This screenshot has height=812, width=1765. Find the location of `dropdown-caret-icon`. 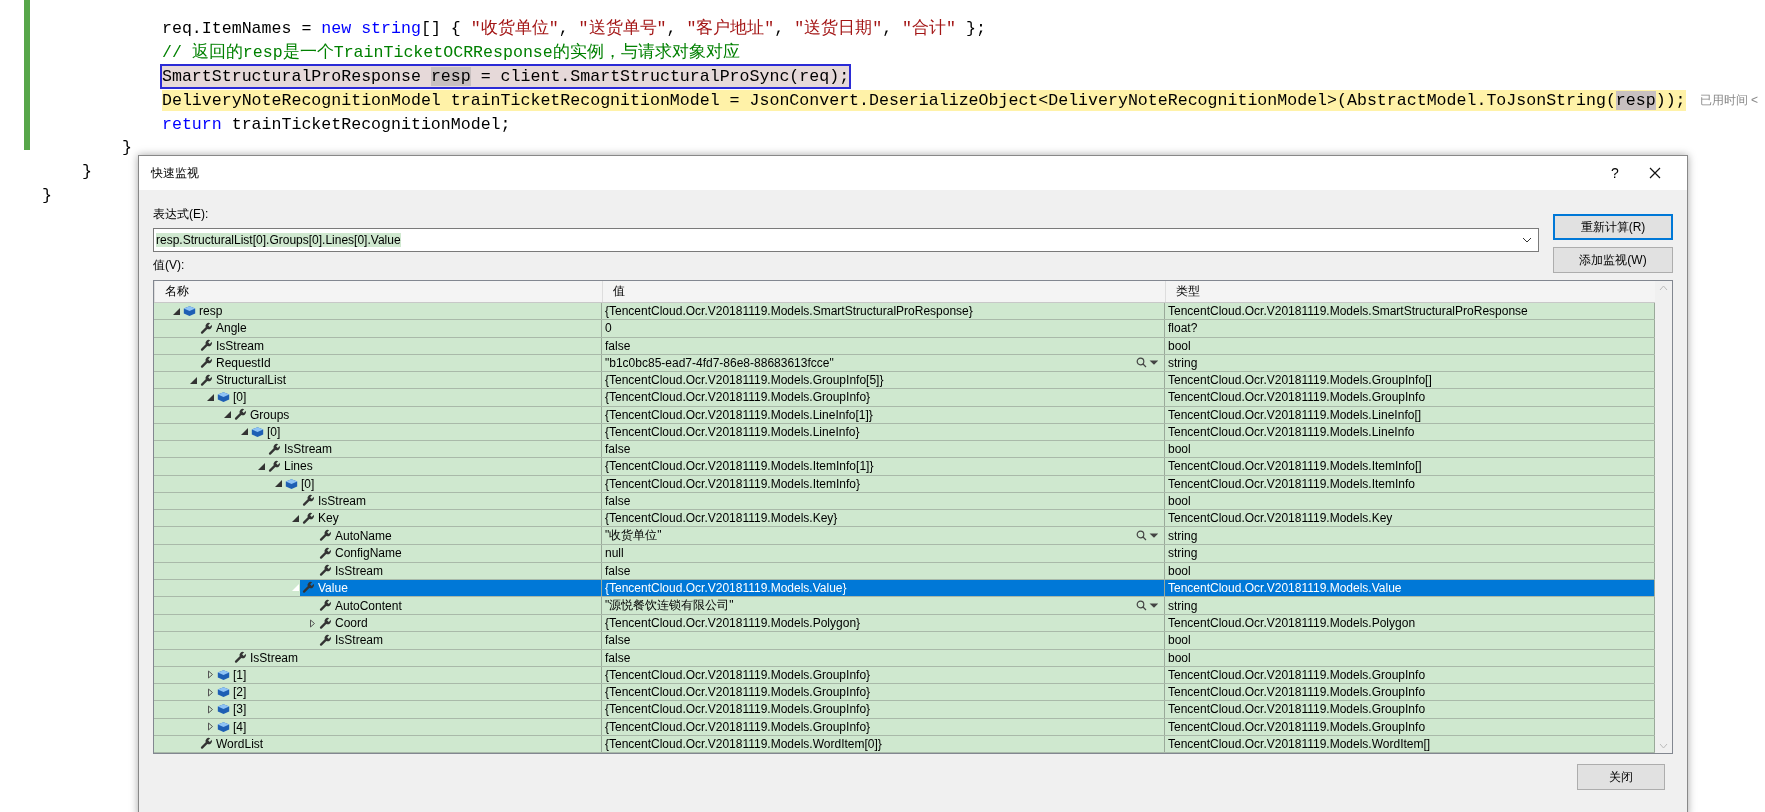

dropdown-caret-icon is located at coordinates (1527, 240).